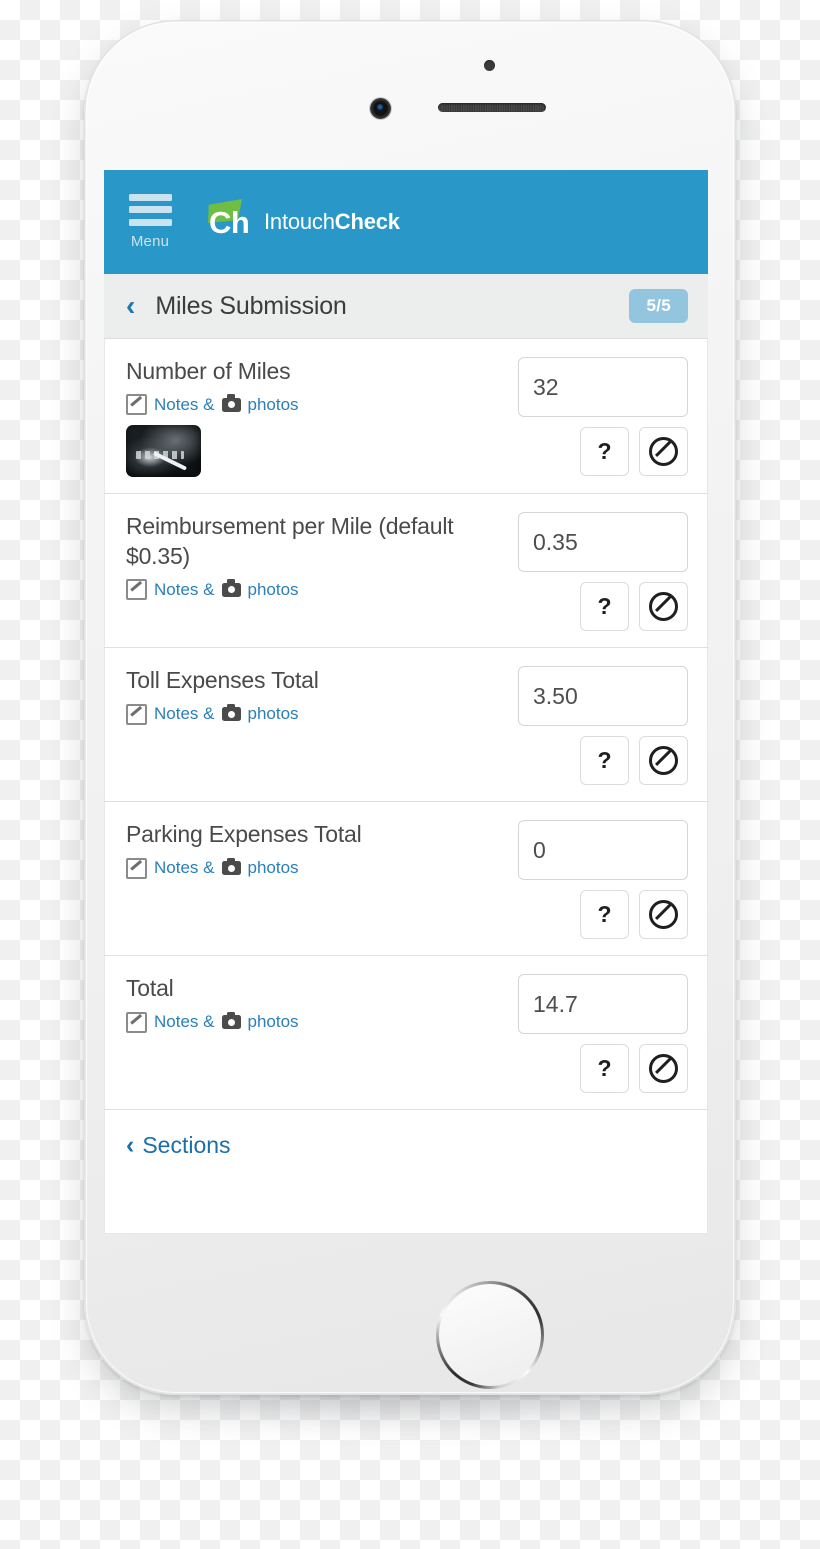  I want to click on brand-name-suffix: Check, so click(367, 221).